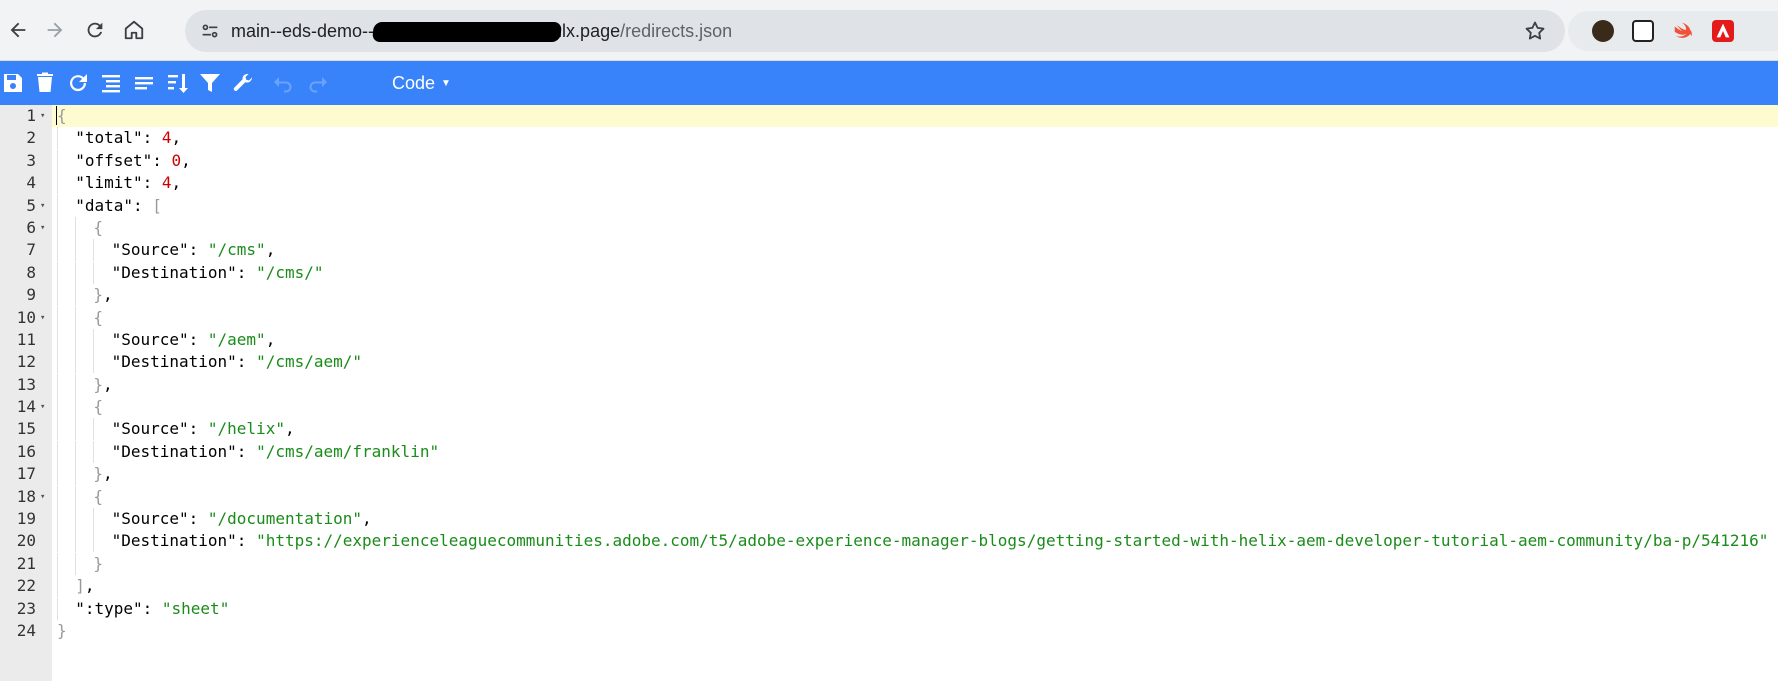 The height and width of the screenshot is (681, 1778). What do you see at coordinates (248, 451) in the screenshot?
I see `code-text: "Destination": "/cms/aem/franklin"` at bounding box center [248, 451].